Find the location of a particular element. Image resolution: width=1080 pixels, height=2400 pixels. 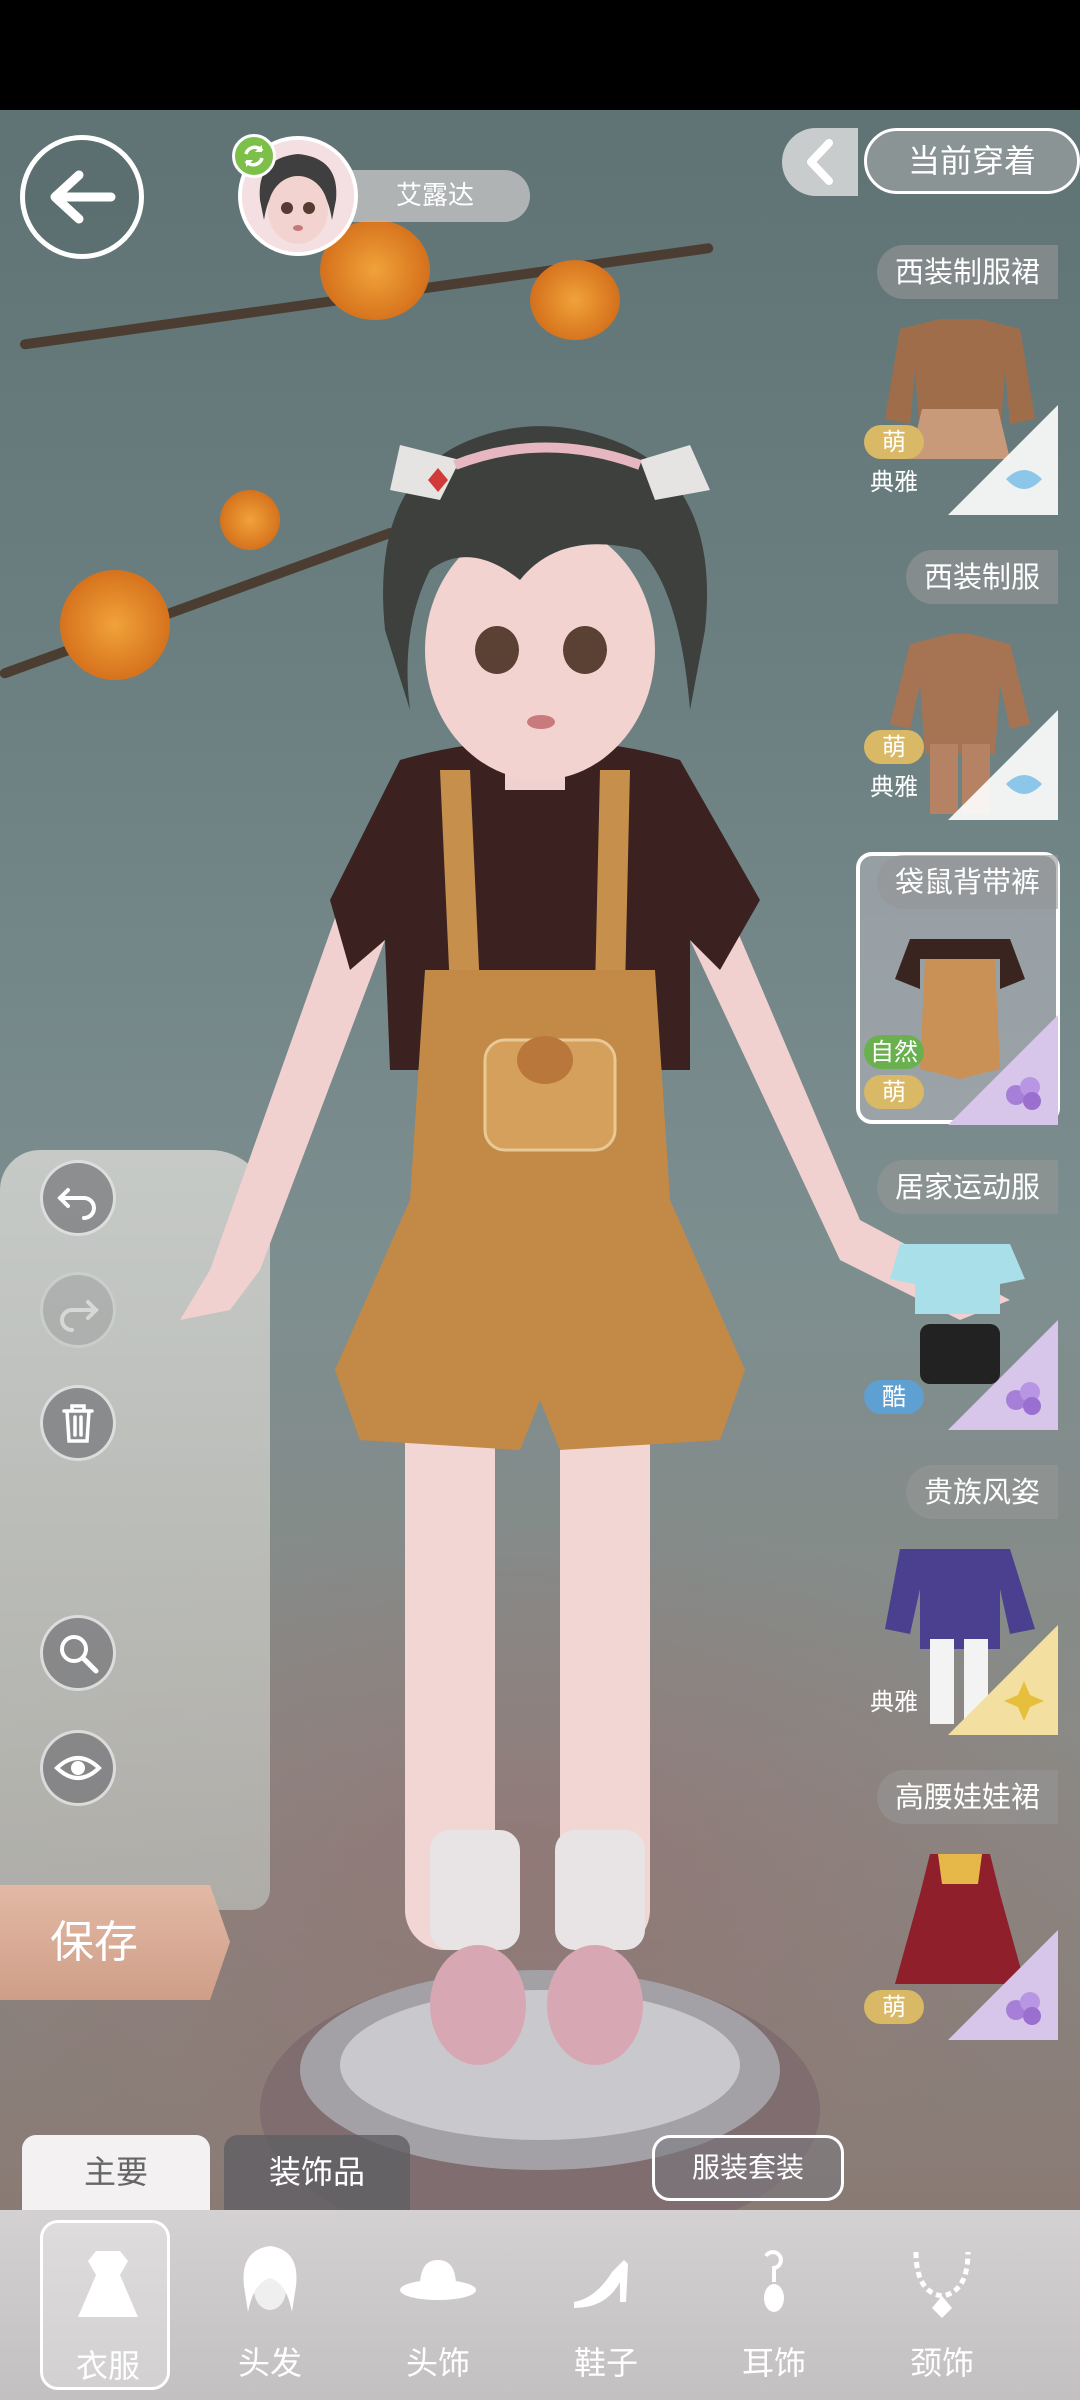

category-clothes: 衣服 is located at coordinates (105, 2305).